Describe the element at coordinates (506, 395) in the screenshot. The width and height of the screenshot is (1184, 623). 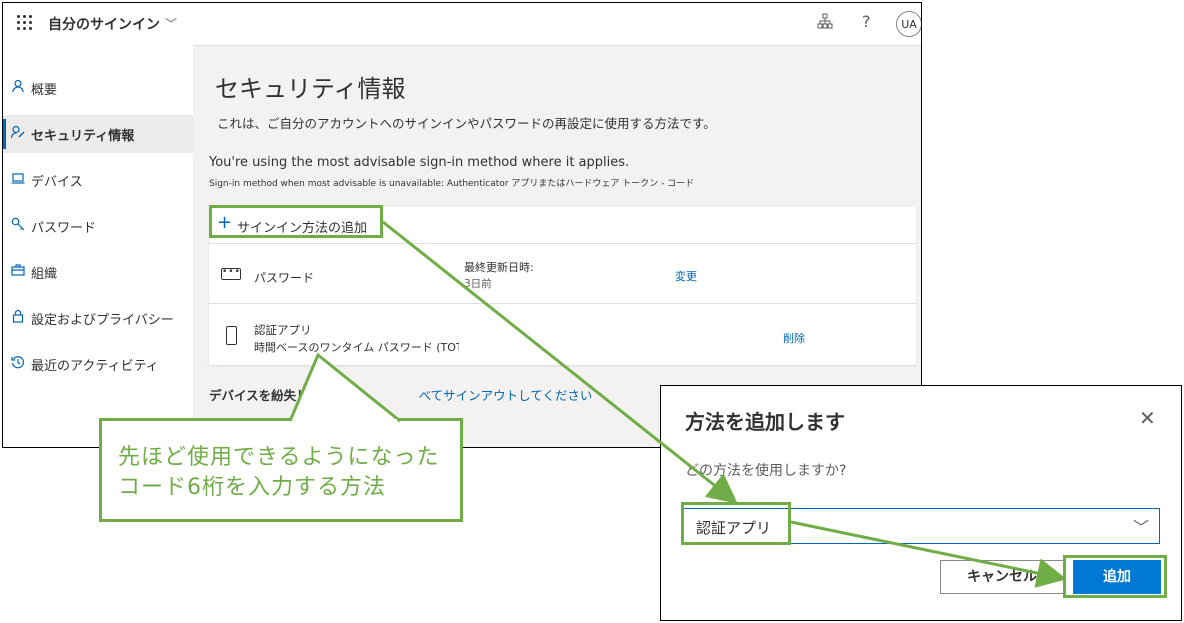
I see `sign-out-everywhere-link: べてサインアウトしてください` at that location.